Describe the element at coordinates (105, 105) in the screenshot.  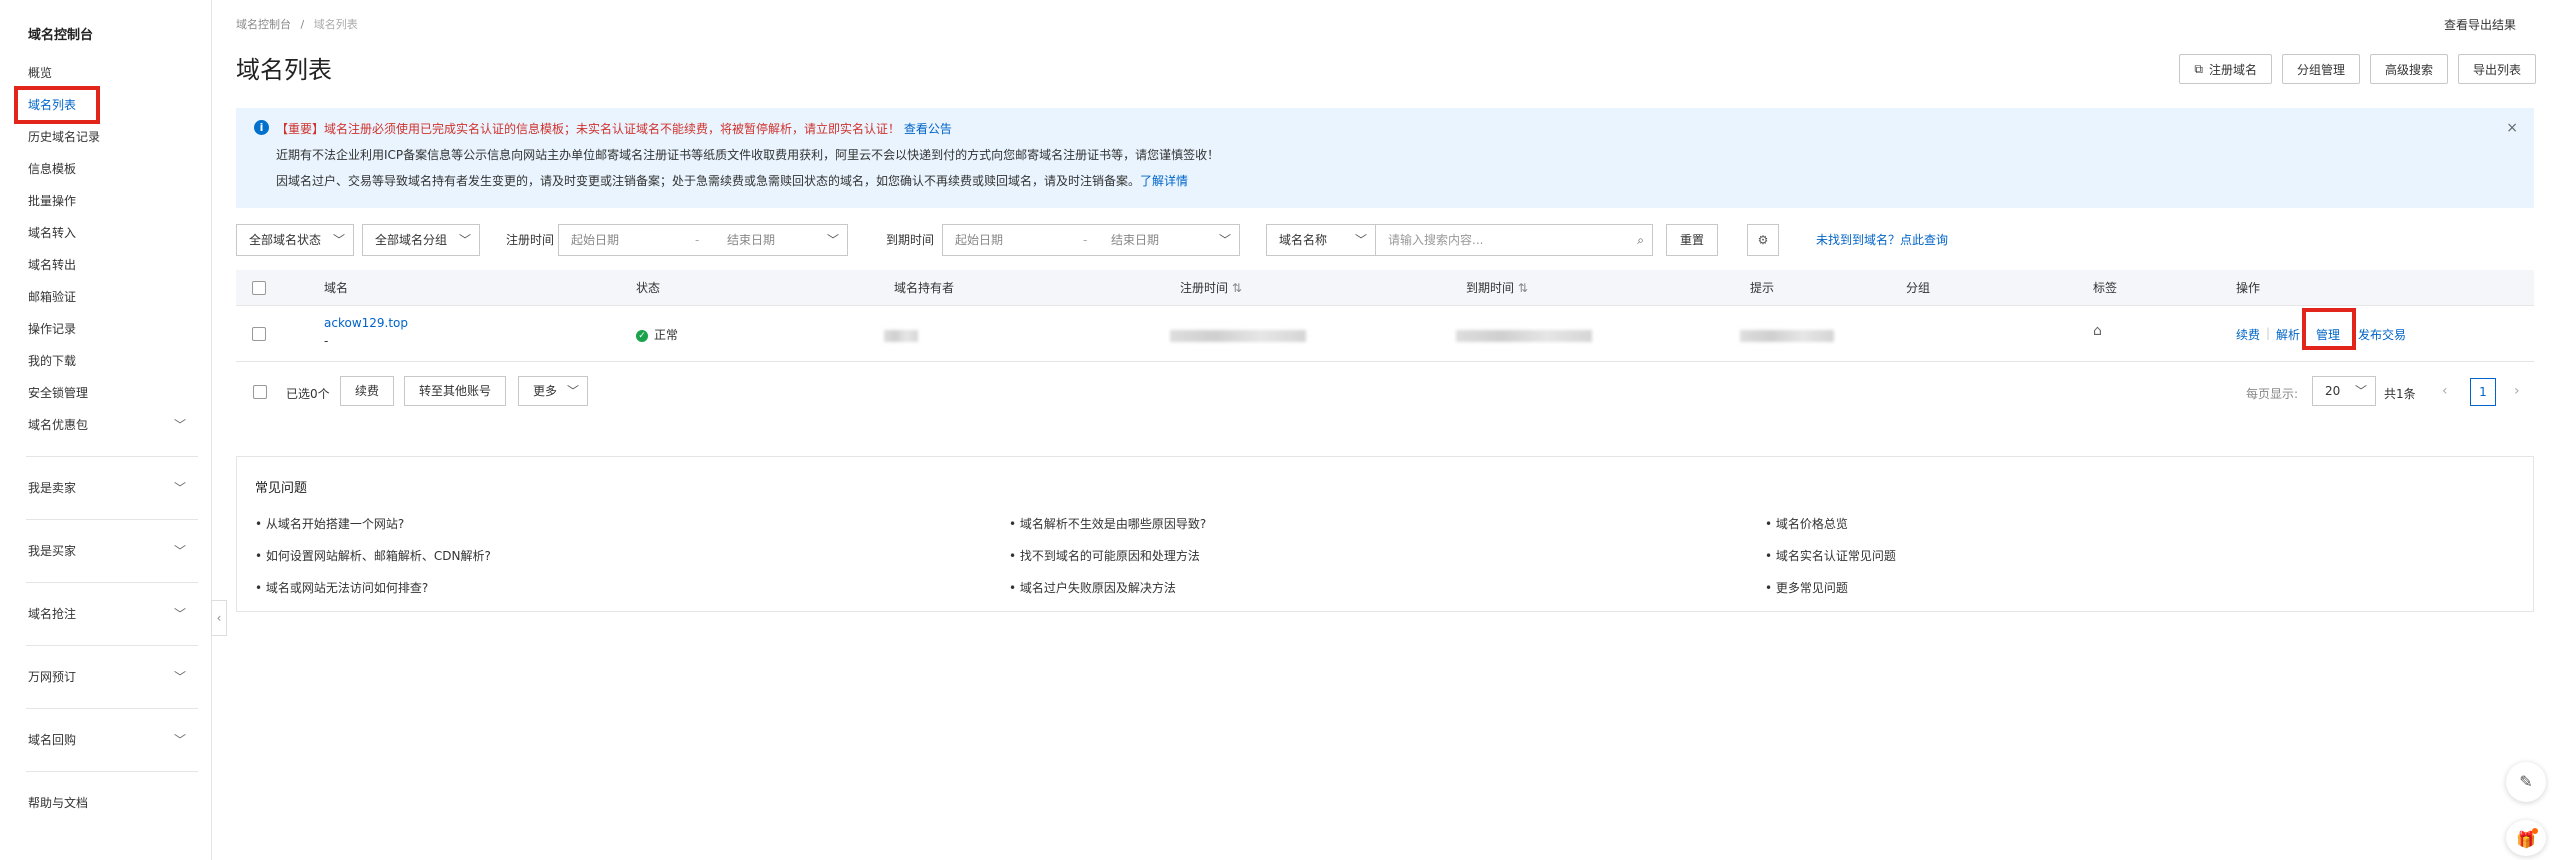
I see `sidebar-item-domain-list: 域名列表` at that location.